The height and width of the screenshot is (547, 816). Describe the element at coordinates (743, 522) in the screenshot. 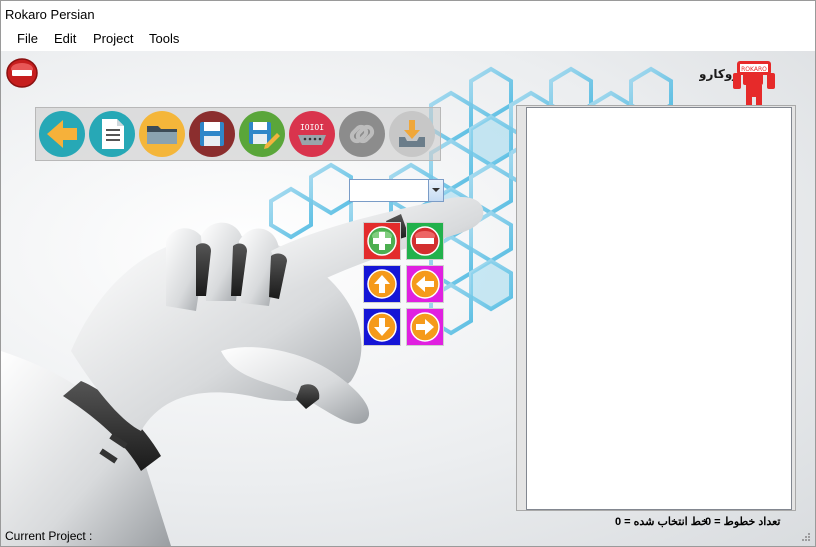

I see `line-count-label: تعداد خطوط = 0` at that location.